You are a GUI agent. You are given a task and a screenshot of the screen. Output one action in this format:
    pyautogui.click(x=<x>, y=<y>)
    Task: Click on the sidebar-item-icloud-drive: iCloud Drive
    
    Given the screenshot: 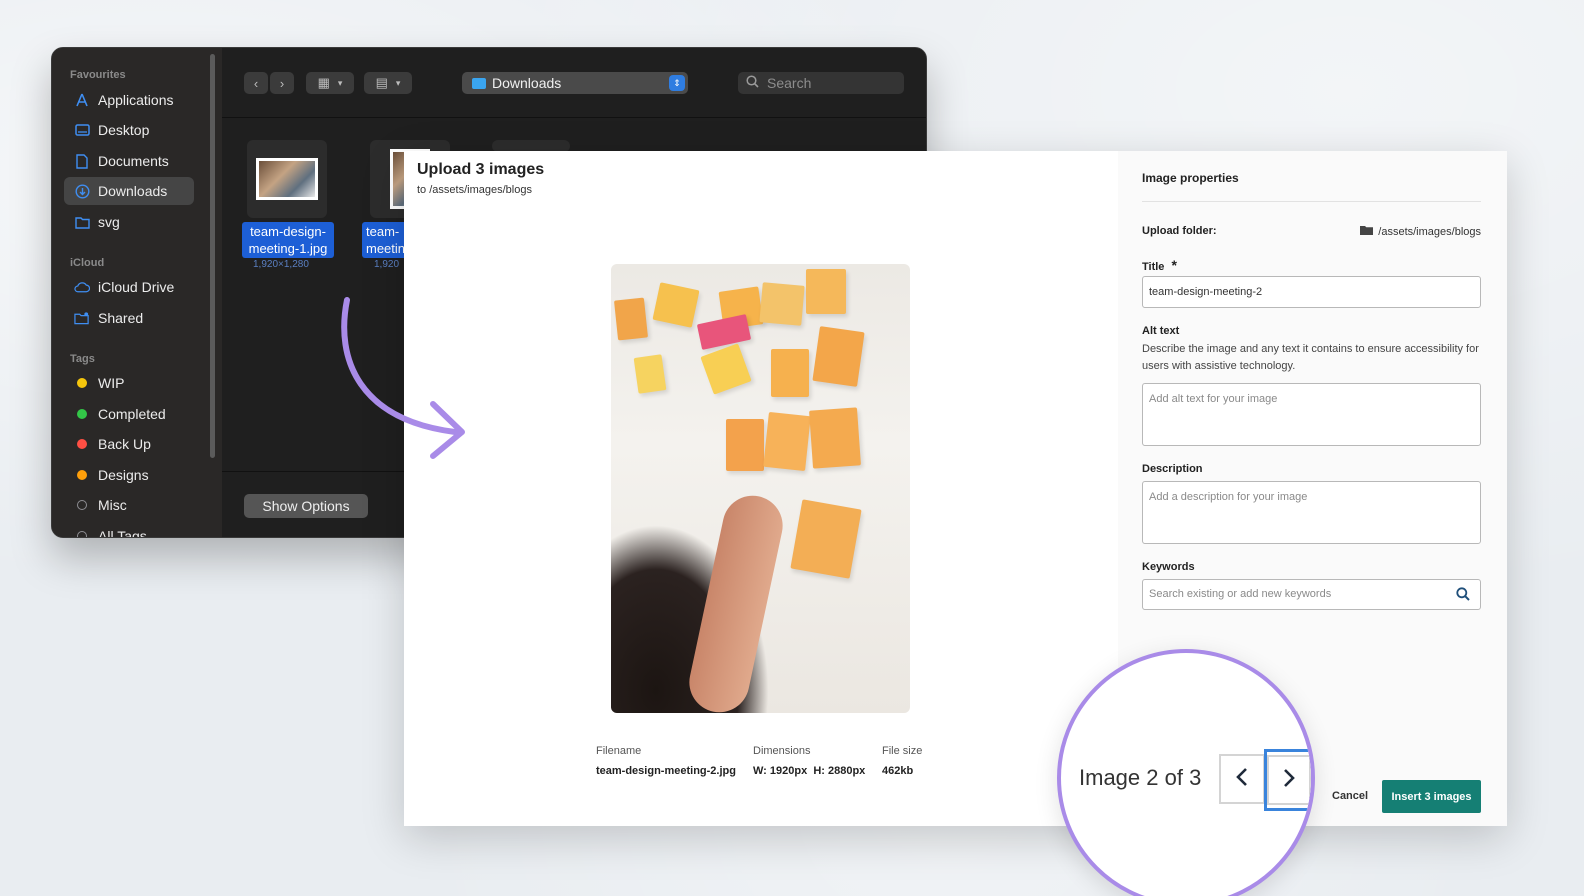 What is the action you would take?
    pyautogui.click(x=129, y=287)
    